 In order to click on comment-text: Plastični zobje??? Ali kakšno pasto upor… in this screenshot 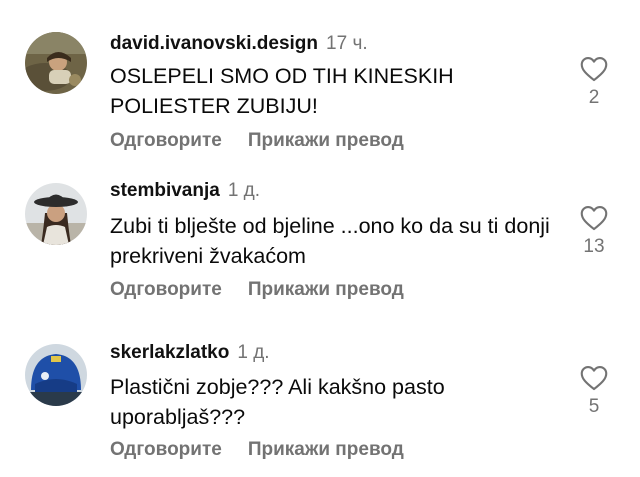, I will do `click(277, 402)`.